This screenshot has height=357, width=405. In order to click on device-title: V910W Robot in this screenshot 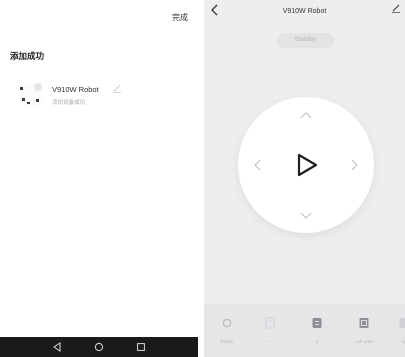, I will do `click(304, 11)`.